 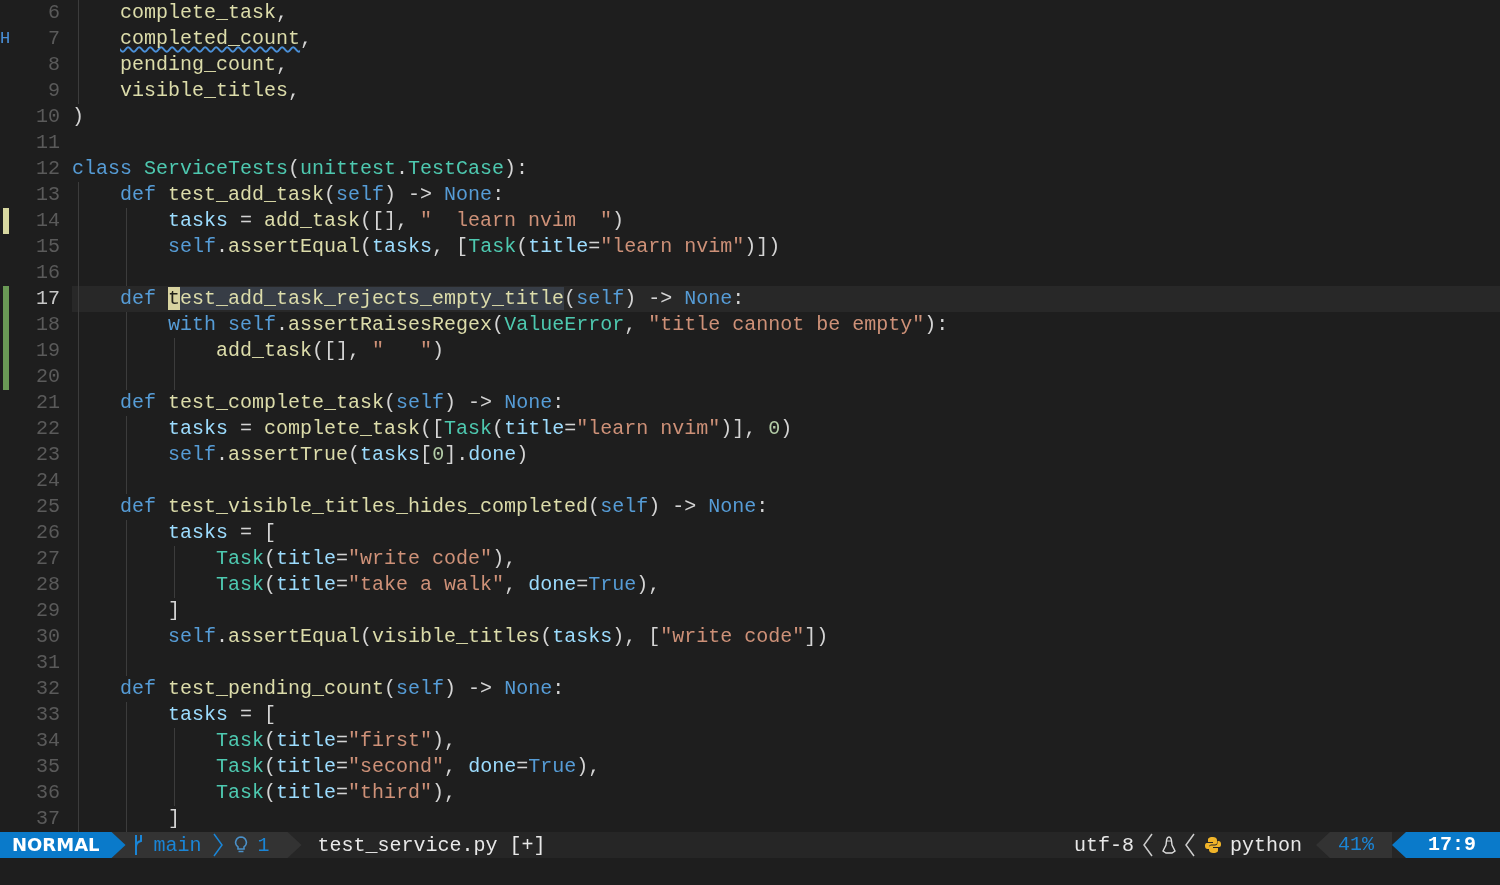 What do you see at coordinates (47, 741) in the screenshot?
I see `line-number: 34` at bounding box center [47, 741].